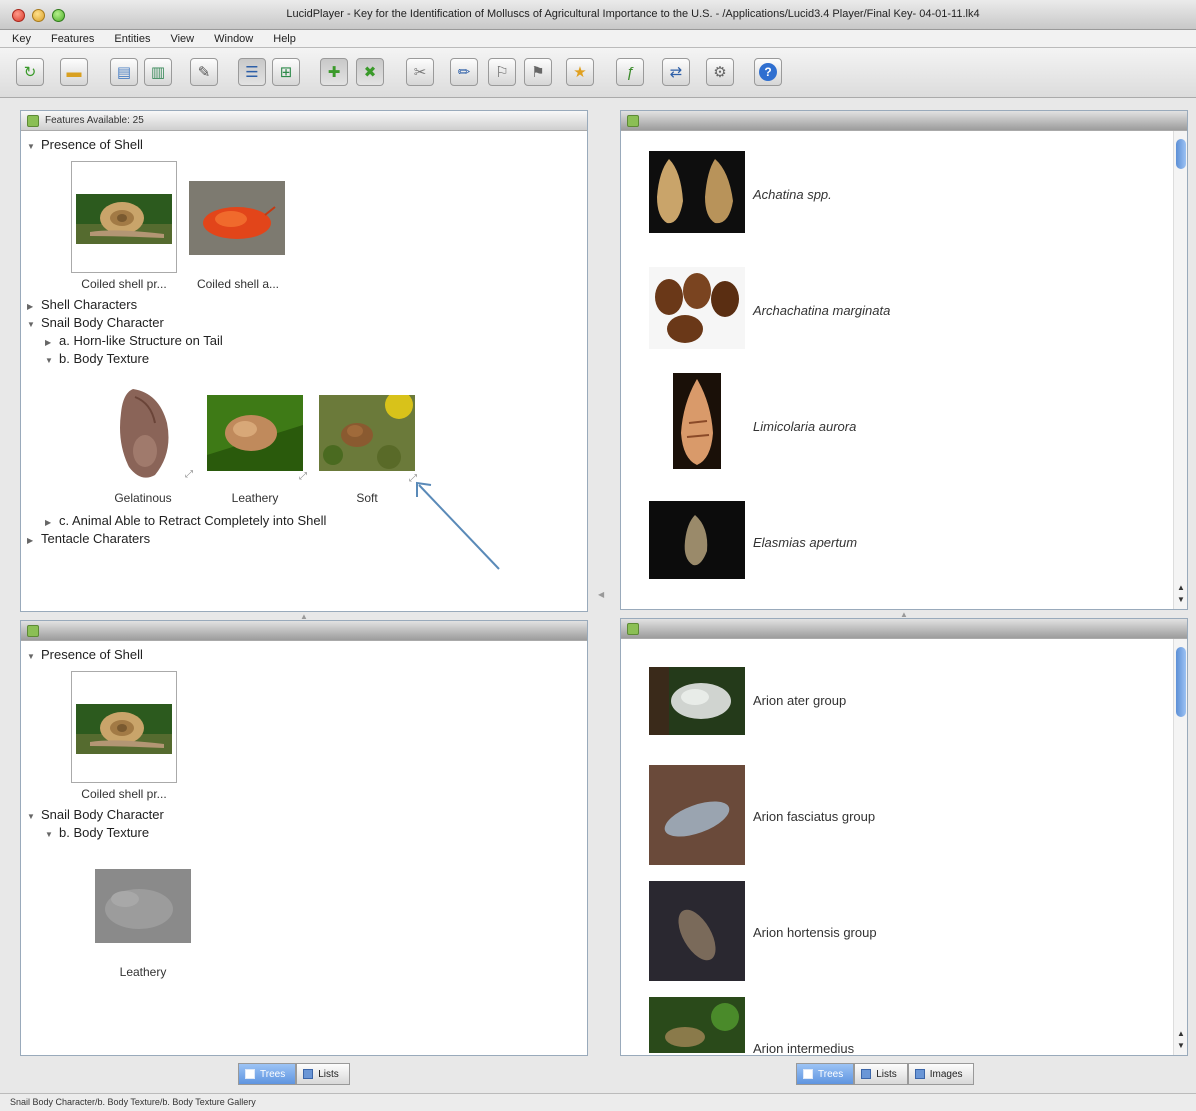 The height and width of the screenshot is (1111, 1196). I want to click on list-view-icon: ☰, so click(252, 72).